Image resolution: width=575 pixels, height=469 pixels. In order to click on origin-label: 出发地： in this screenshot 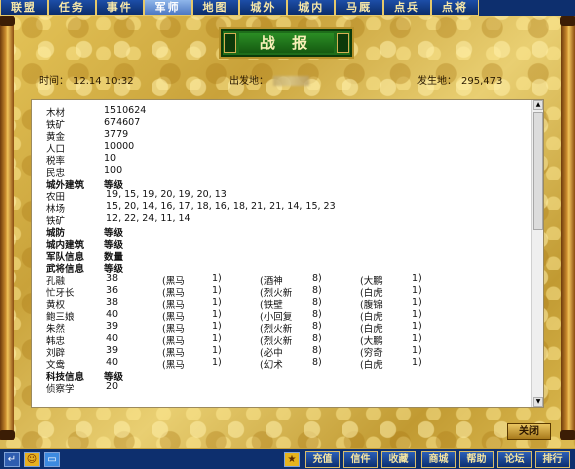, I will do `click(249, 81)`.